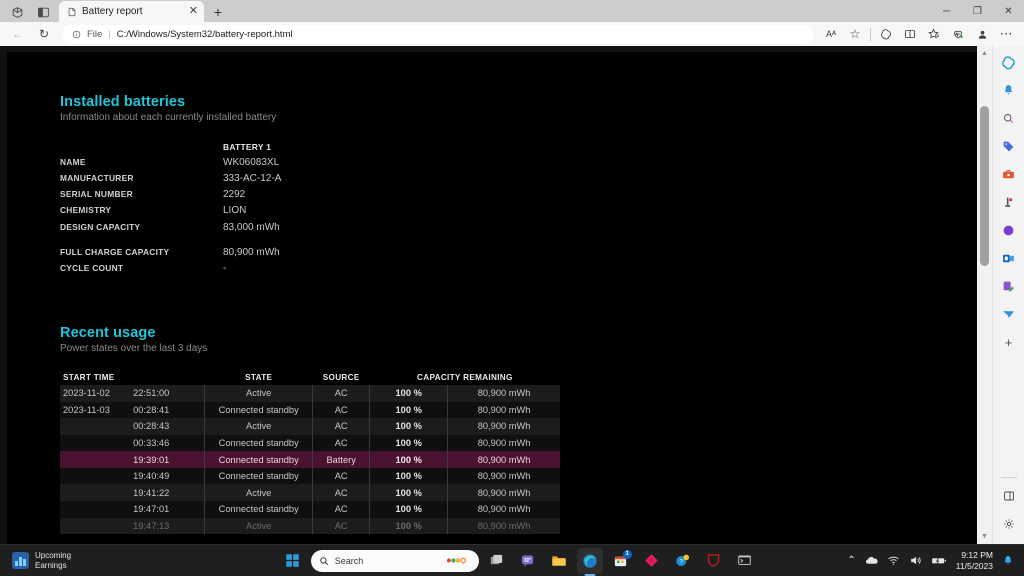  Describe the element at coordinates (652, 561) in the screenshot. I see `taskbar-item-red-diamond-app` at that location.